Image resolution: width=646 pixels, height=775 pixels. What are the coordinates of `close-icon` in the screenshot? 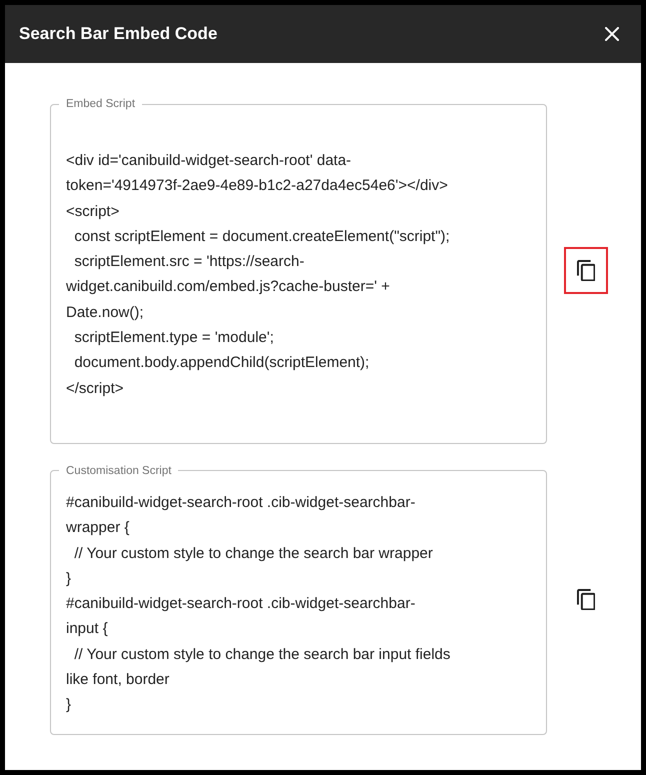 It's located at (612, 34).